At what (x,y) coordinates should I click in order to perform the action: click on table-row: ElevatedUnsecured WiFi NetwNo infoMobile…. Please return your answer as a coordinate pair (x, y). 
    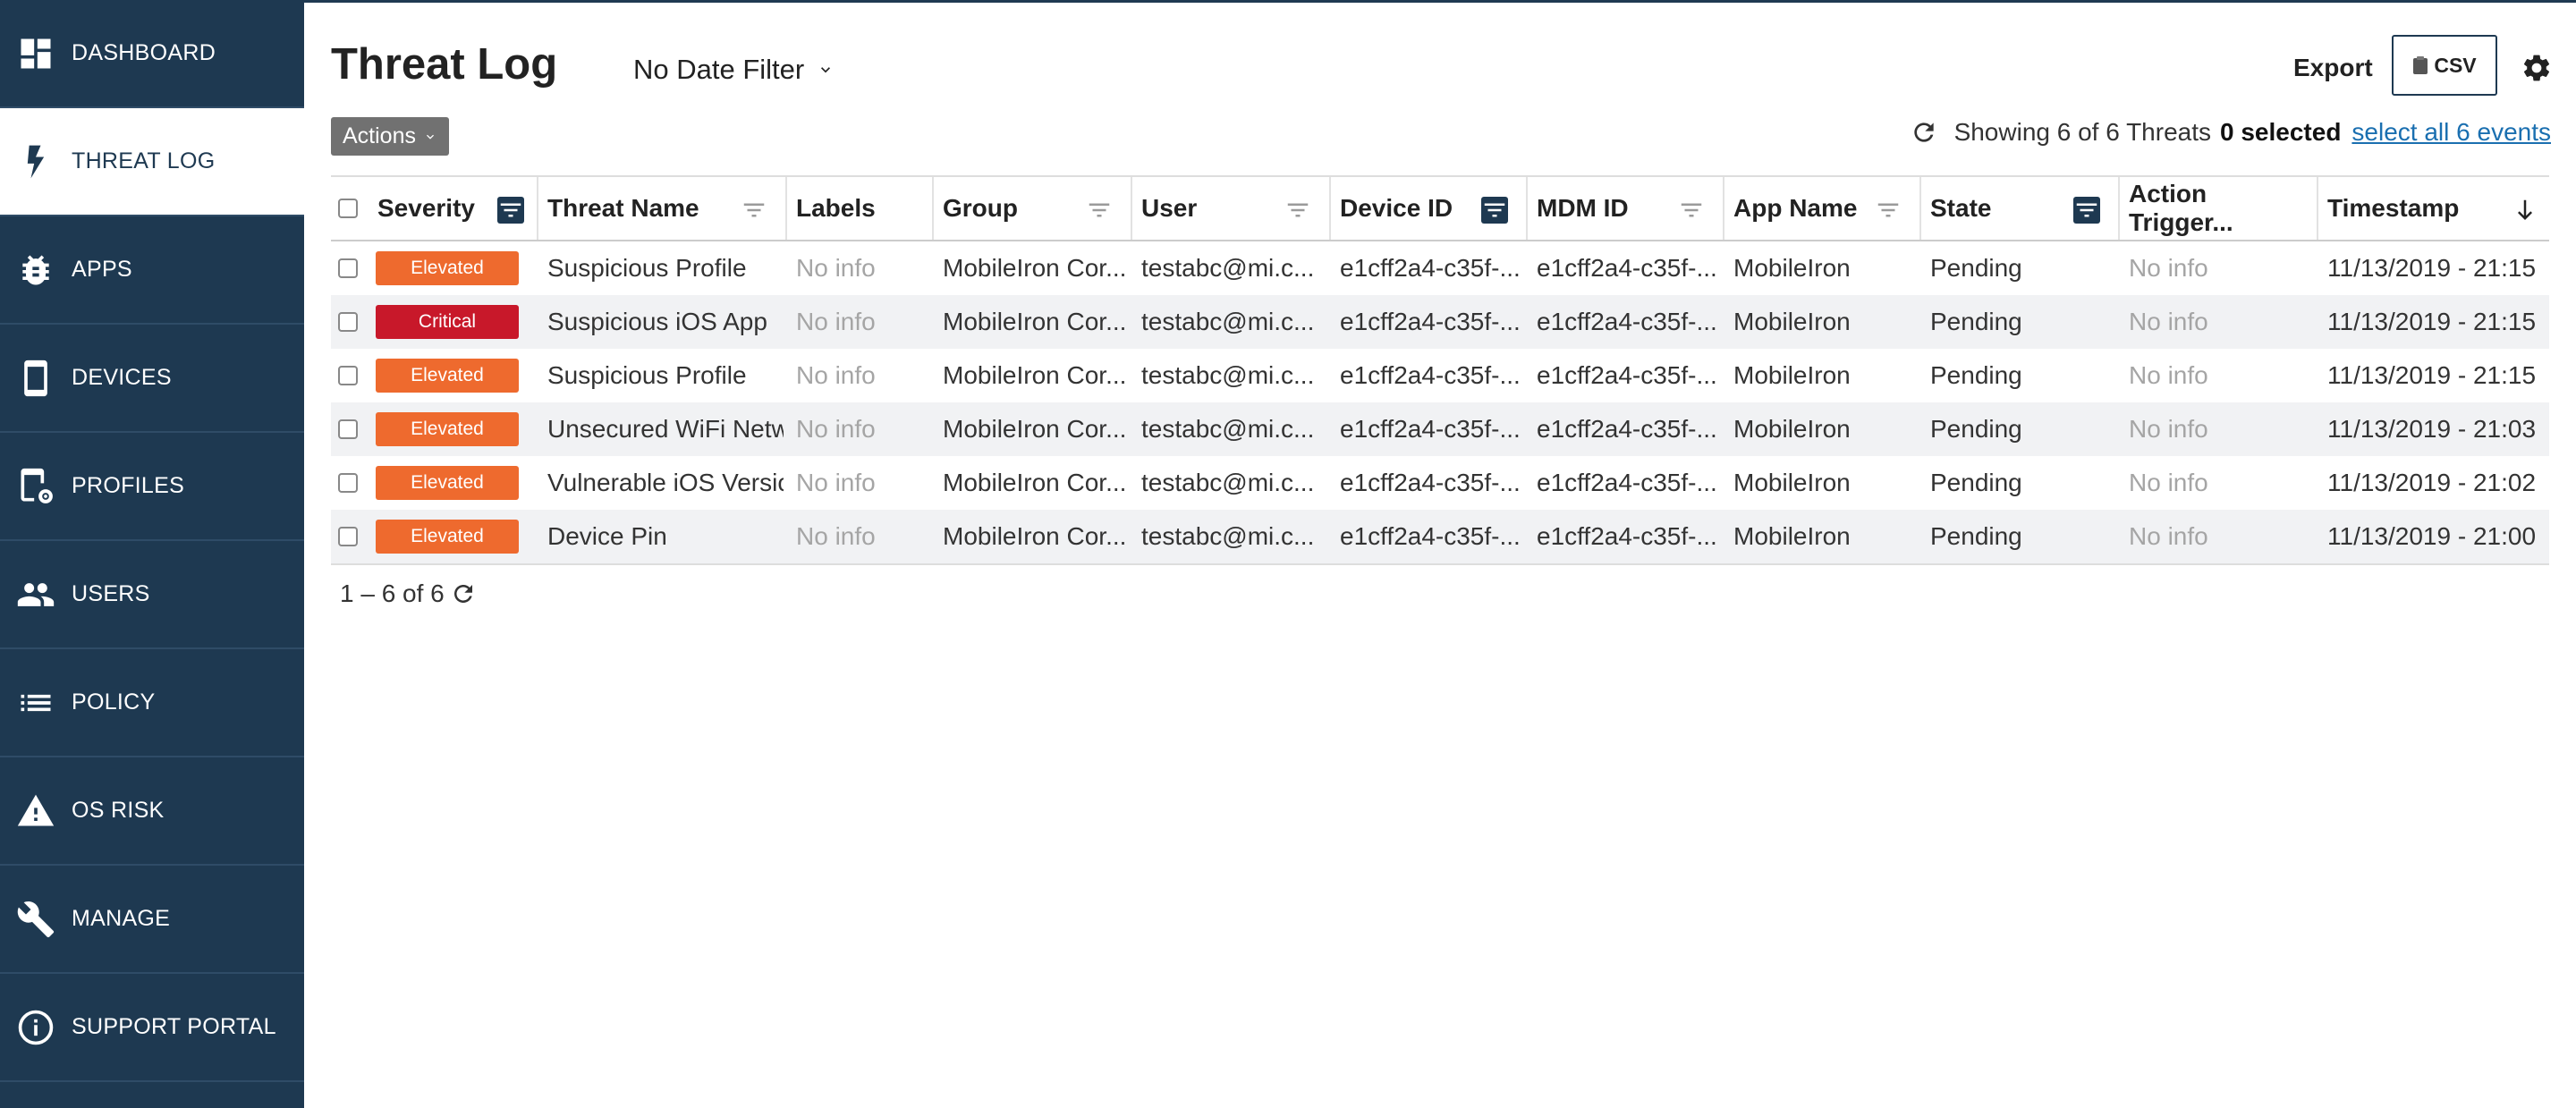
    Looking at the image, I should click on (1440, 429).